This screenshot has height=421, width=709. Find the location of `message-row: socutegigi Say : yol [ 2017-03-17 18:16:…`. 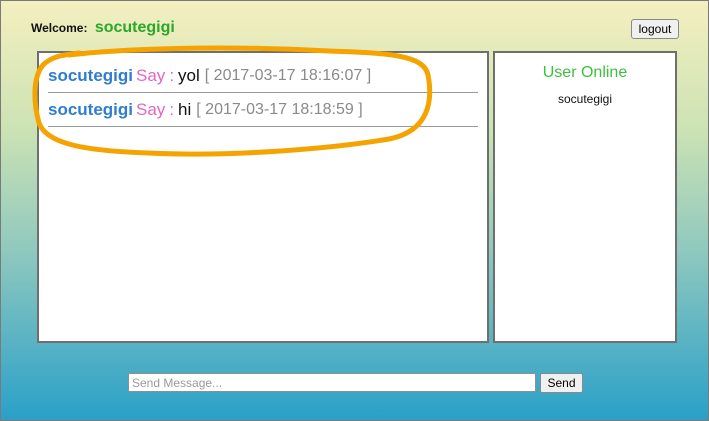

message-row: socutegigi Say : yol [ 2017-03-17 18:16:… is located at coordinates (263, 76).